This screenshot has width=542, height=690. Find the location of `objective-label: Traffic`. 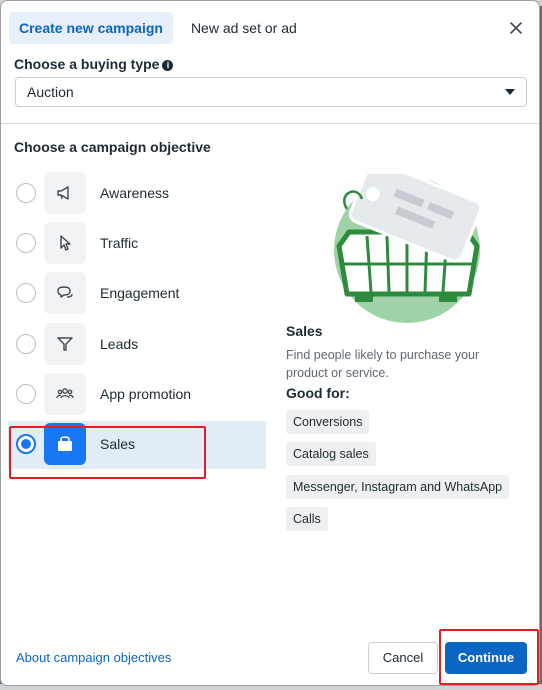

objective-label: Traffic is located at coordinates (119, 243).